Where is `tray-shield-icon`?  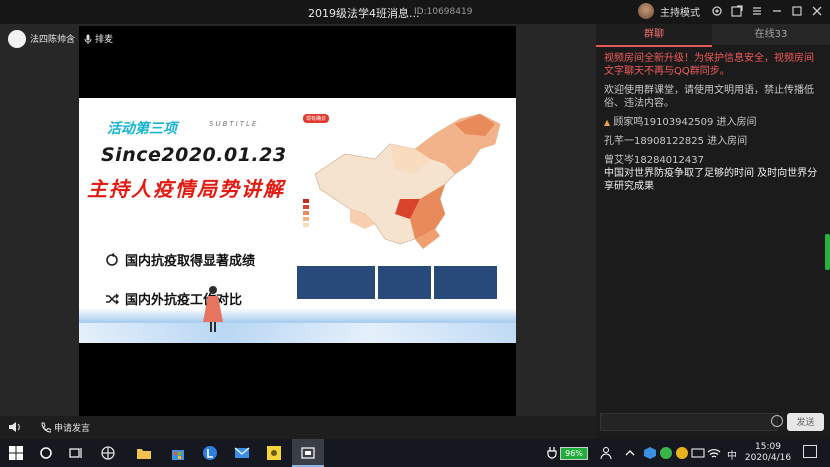 tray-shield-icon is located at coordinates (666, 453).